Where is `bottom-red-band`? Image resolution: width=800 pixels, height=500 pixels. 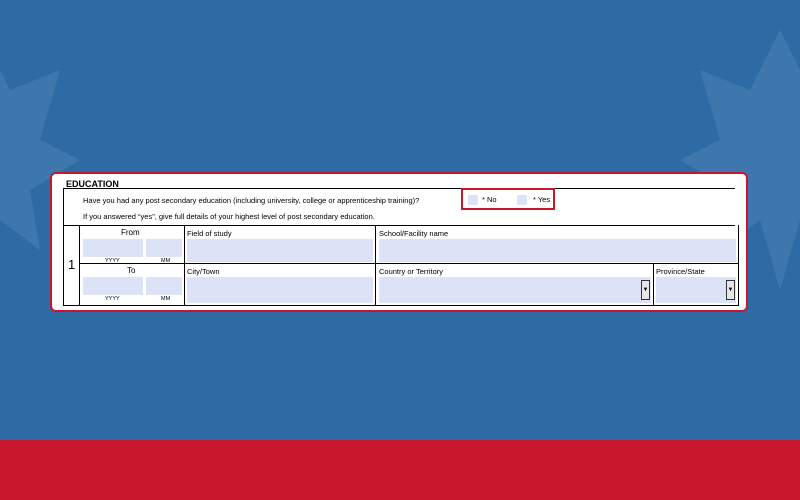 bottom-red-band is located at coordinates (400, 470).